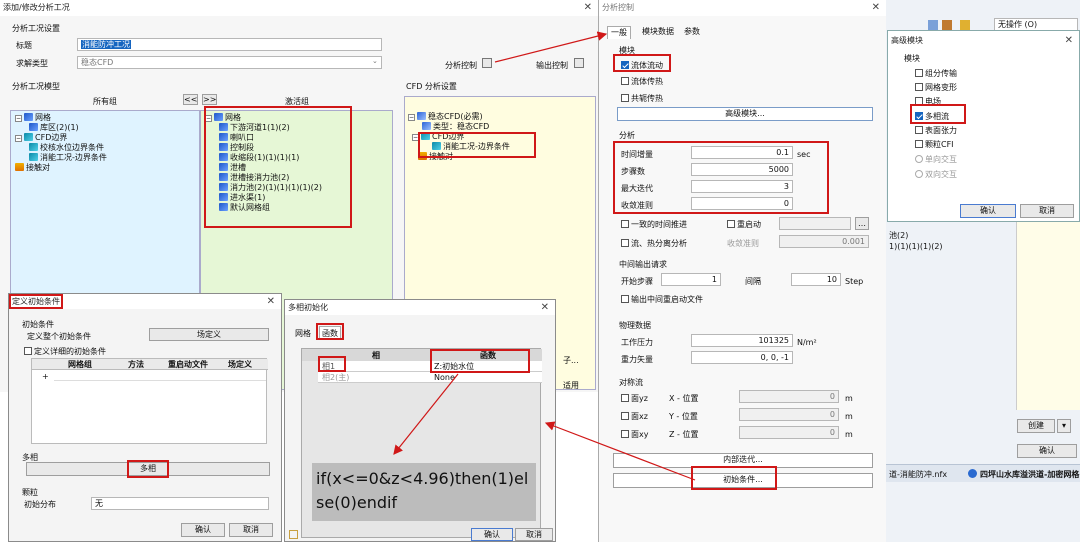  What do you see at coordinates (534, 534) in the screenshot?
I see `mp-cancel-button: 取消` at bounding box center [534, 534].